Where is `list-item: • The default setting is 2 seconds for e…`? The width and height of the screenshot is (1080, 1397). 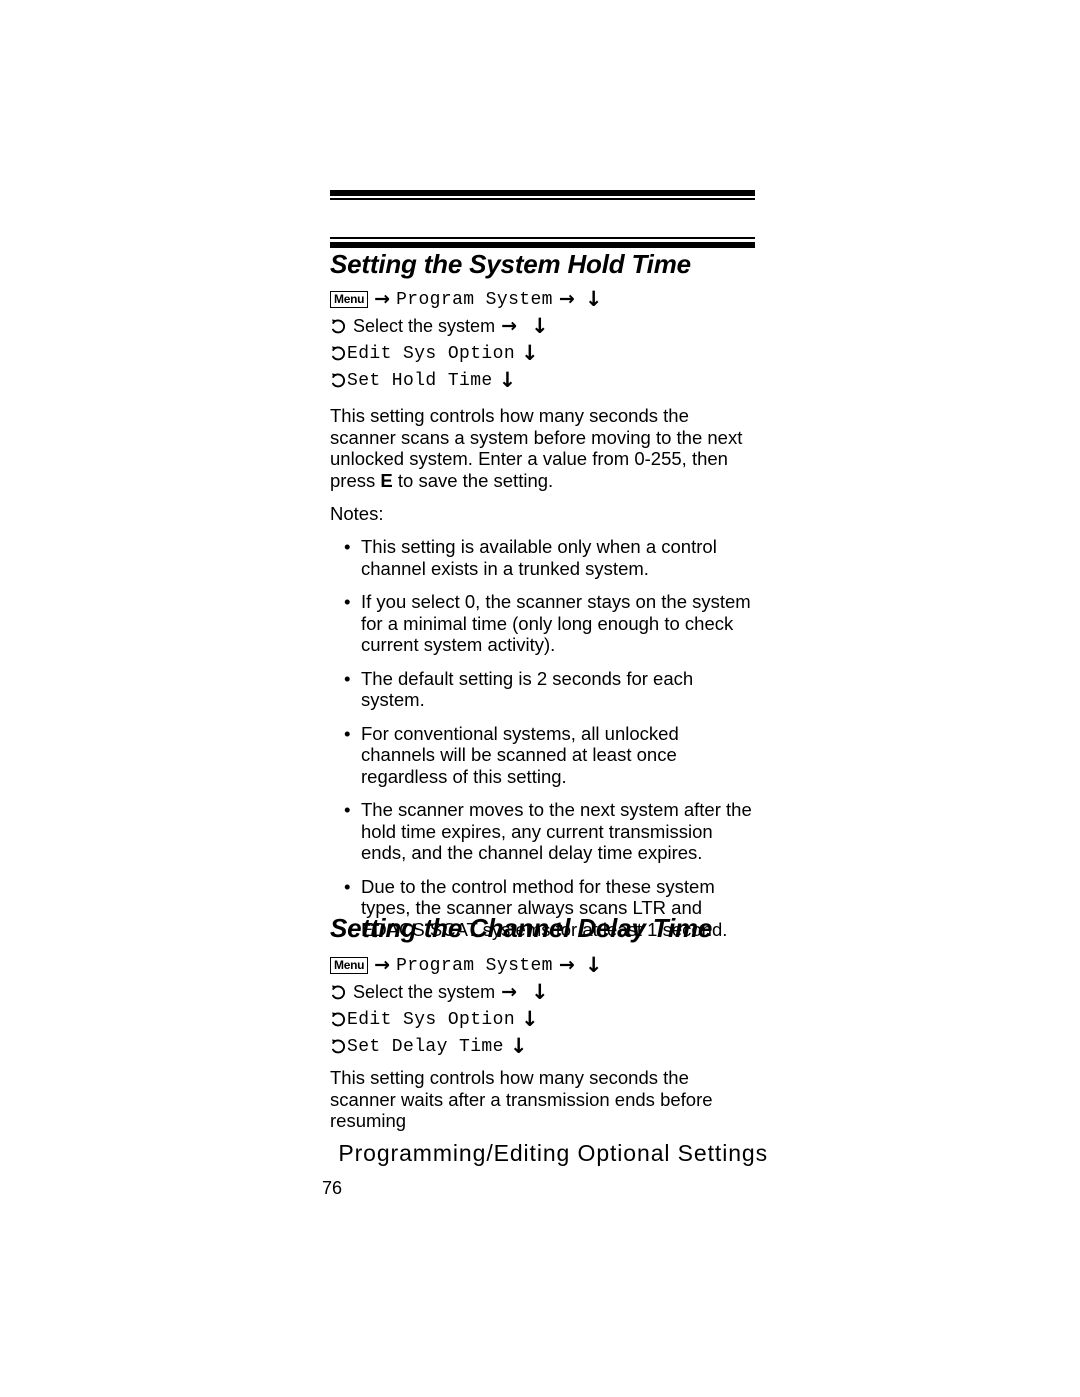
list-item: • The default setting is 2 seconds for e… is located at coordinates (542, 689).